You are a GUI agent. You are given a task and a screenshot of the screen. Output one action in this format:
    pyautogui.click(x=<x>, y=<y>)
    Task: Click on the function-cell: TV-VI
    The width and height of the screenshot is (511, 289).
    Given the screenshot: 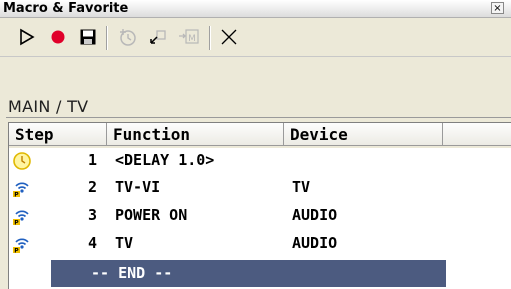 What is the action you would take?
    pyautogui.click(x=138, y=187)
    